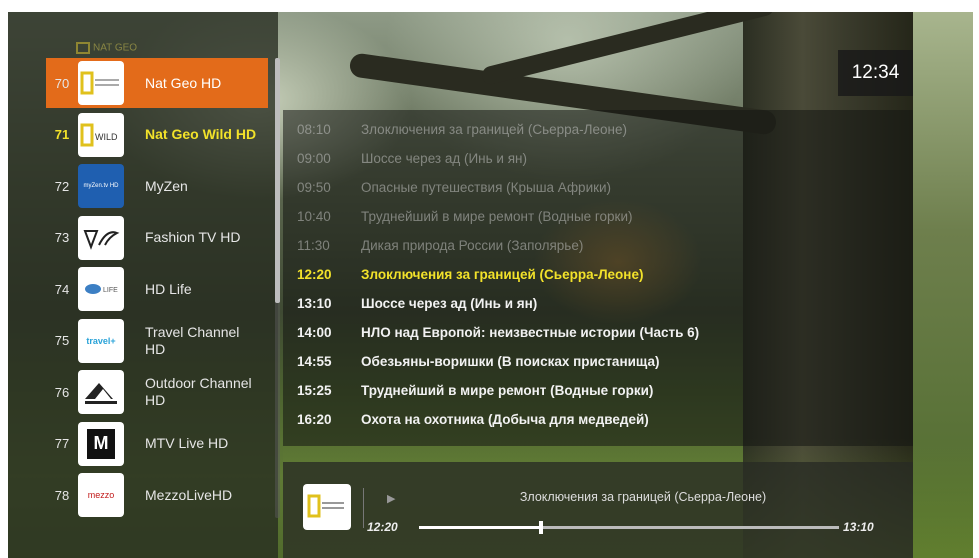  I want to click on channel-name: MyZen, so click(166, 185).